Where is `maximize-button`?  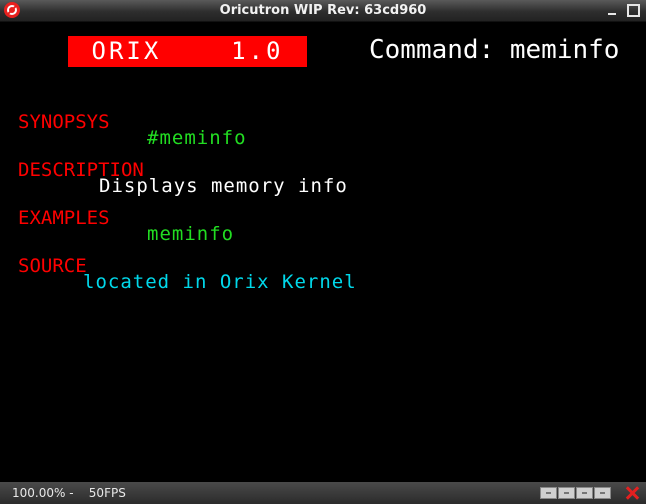
maximize-button is located at coordinates (633, 10).